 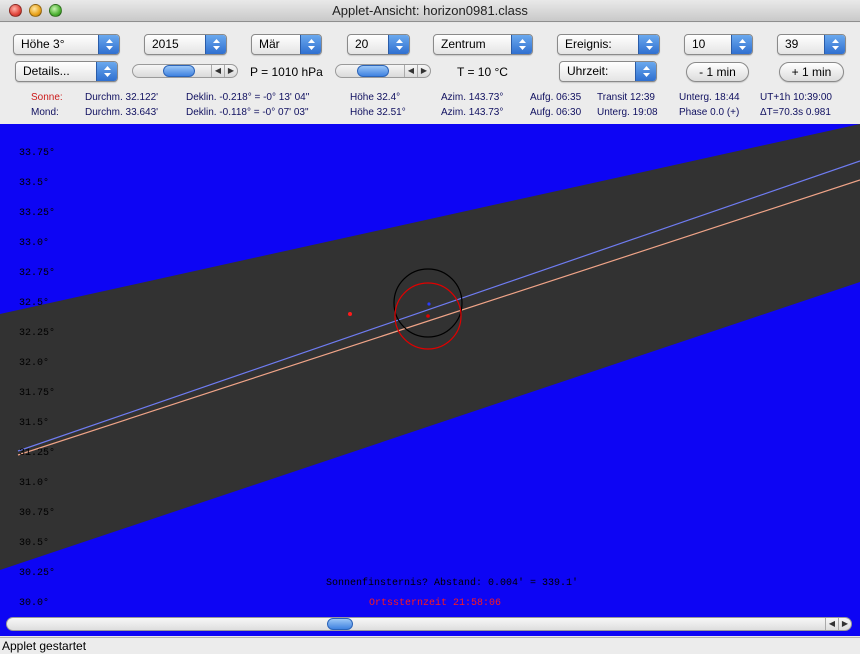 What do you see at coordinates (269, 44) in the screenshot?
I see `month-select-value: Mär` at bounding box center [269, 44].